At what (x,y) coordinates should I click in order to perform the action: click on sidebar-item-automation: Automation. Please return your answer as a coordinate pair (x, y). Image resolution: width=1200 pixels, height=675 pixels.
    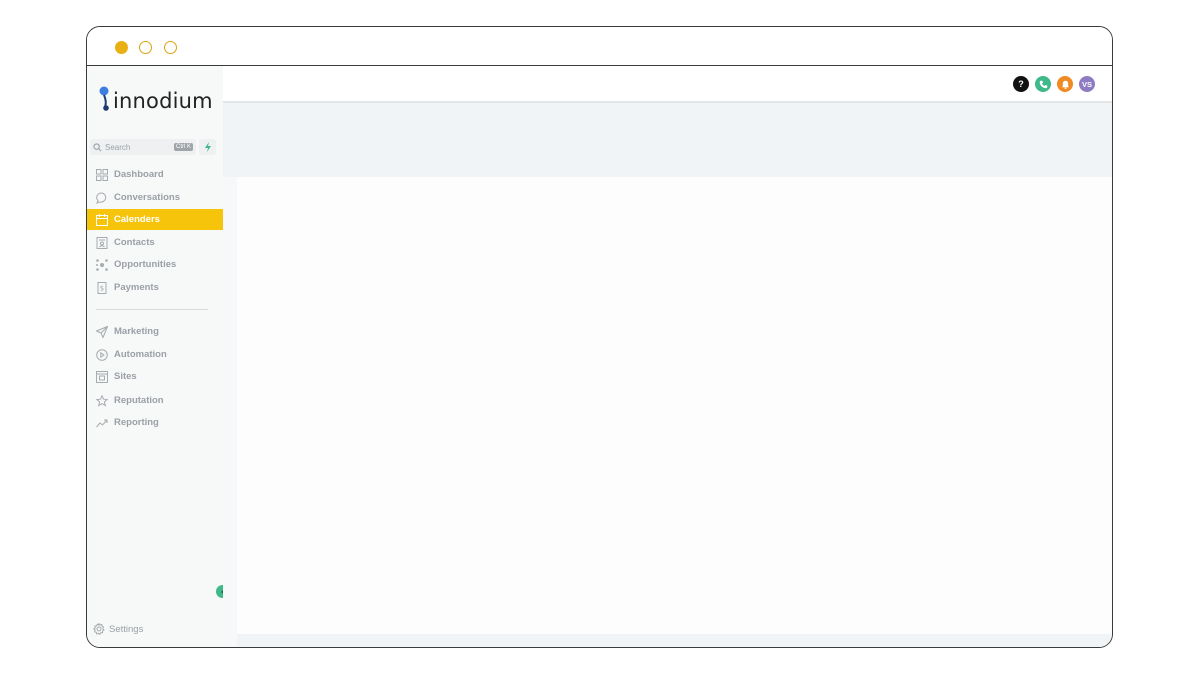
    Looking at the image, I should click on (155, 354).